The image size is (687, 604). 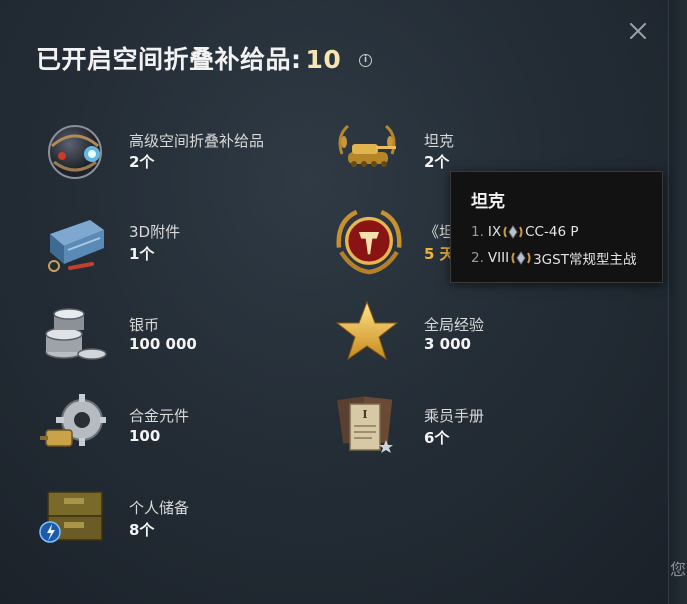 I want to click on page-title: 已开启空间折叠补给品: 10, so click(x=188, y=58).